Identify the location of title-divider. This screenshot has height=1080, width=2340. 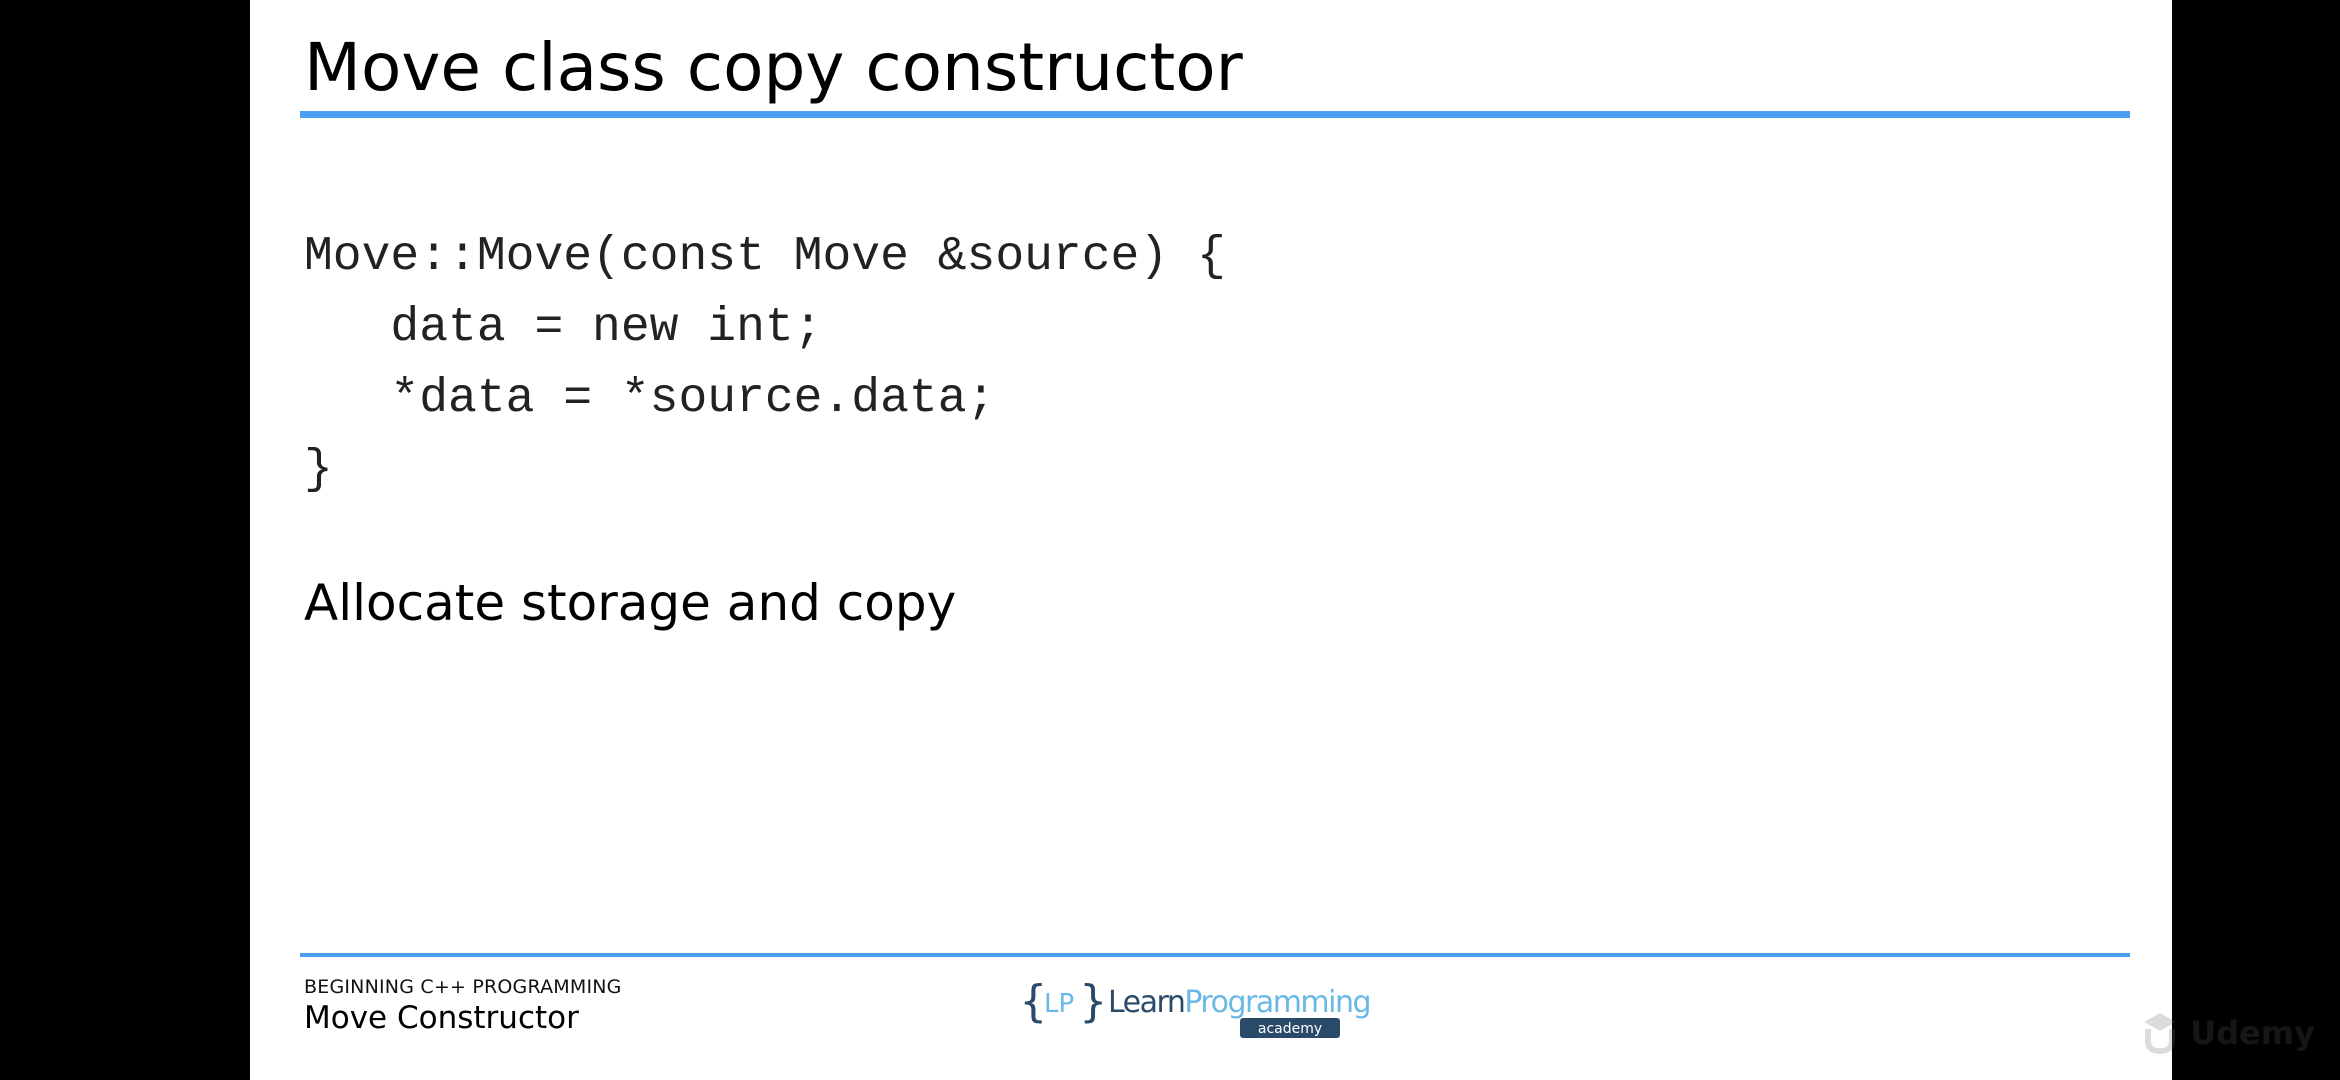
(1215, 114).